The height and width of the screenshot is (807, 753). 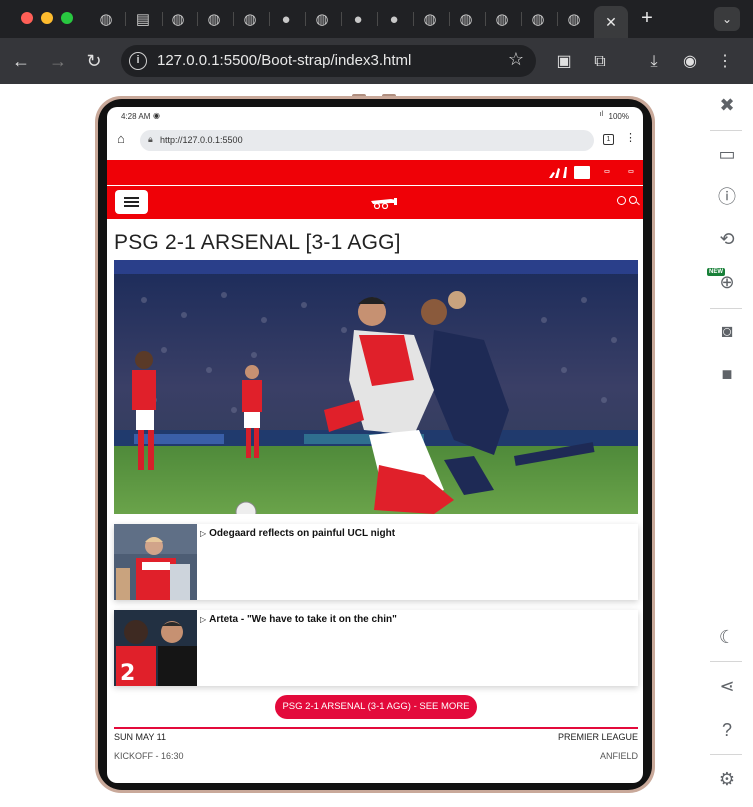 I want to click on battery-level: 100%, so click(x=618, y=116).